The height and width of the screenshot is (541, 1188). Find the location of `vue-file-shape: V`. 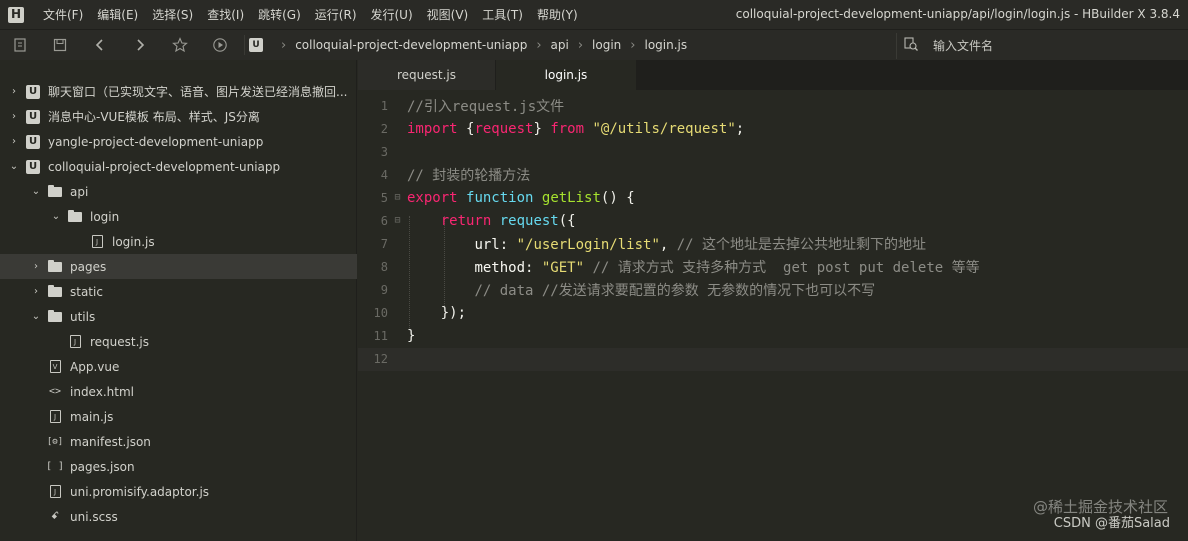

vue-file-shape: V is located at coordinates (55, 366).